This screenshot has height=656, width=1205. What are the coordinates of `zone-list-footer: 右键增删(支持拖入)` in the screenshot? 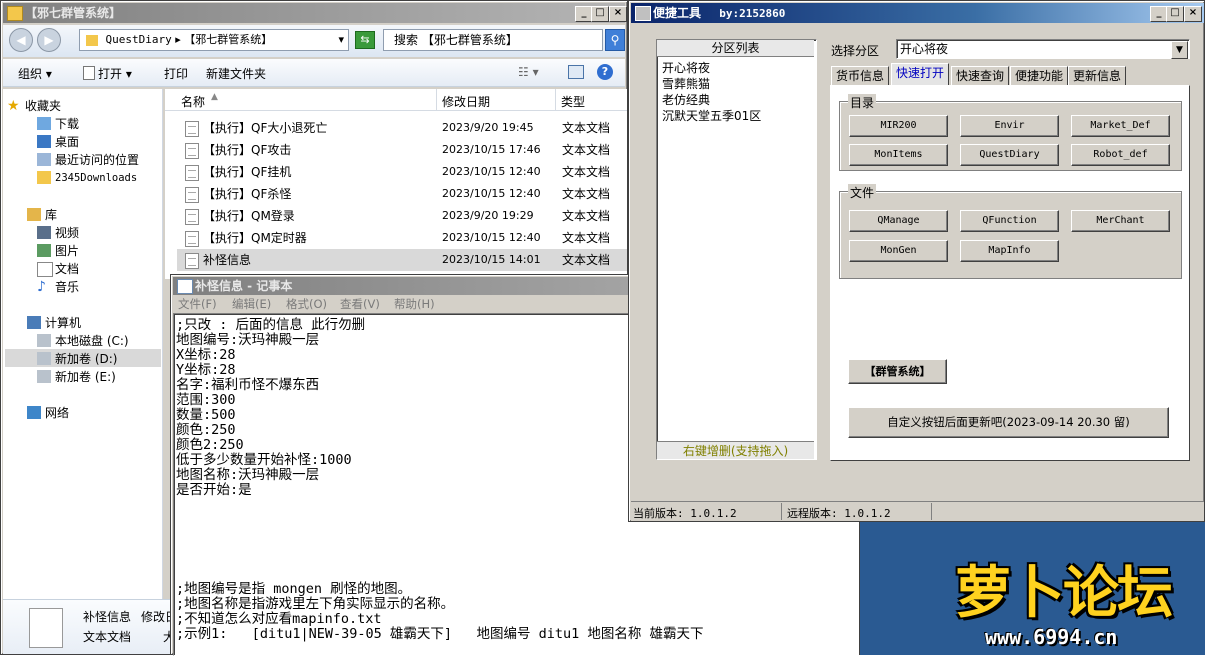 It's located at (735, 450).